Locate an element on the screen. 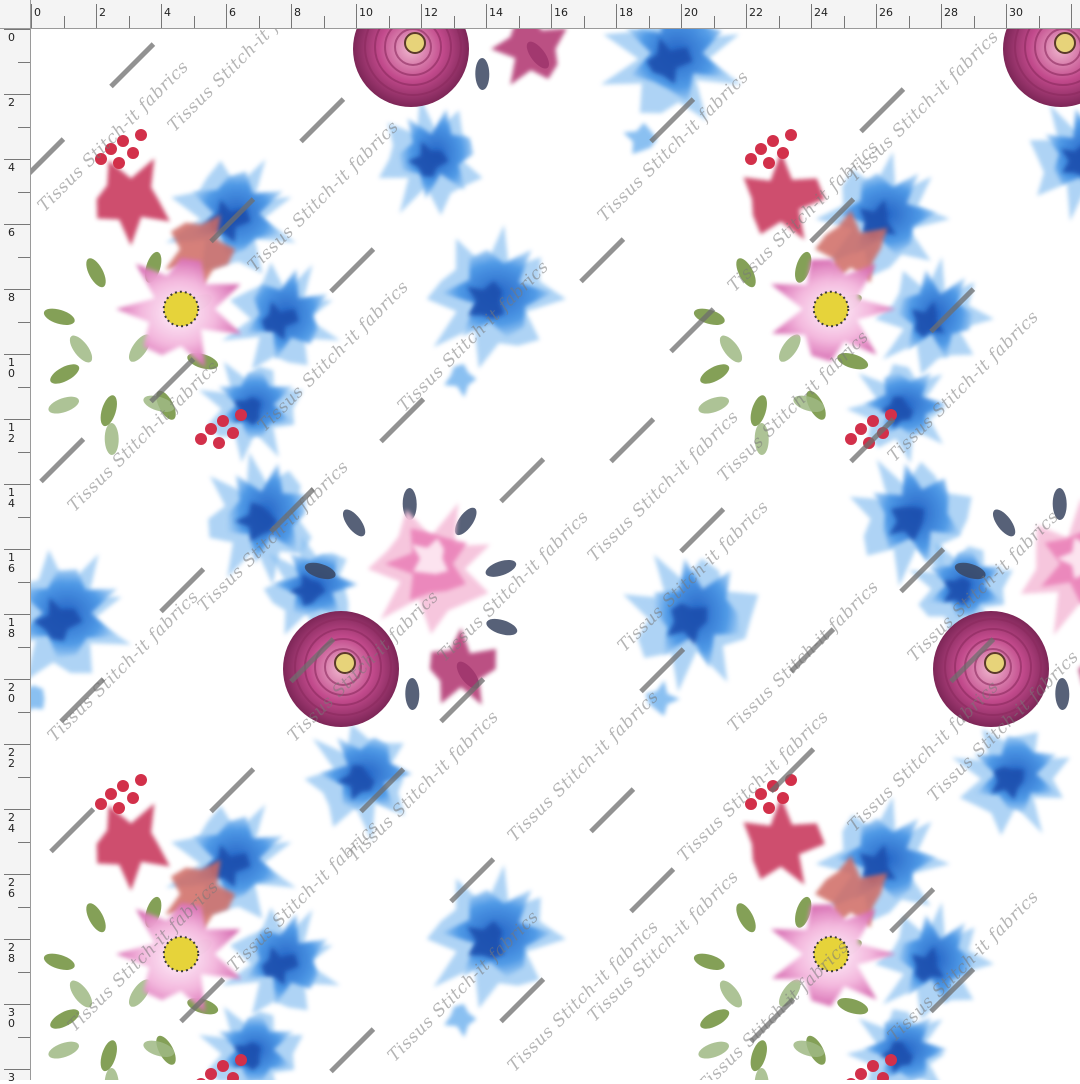  ruler-top-label: 24 is located at coordinates (821, 12).